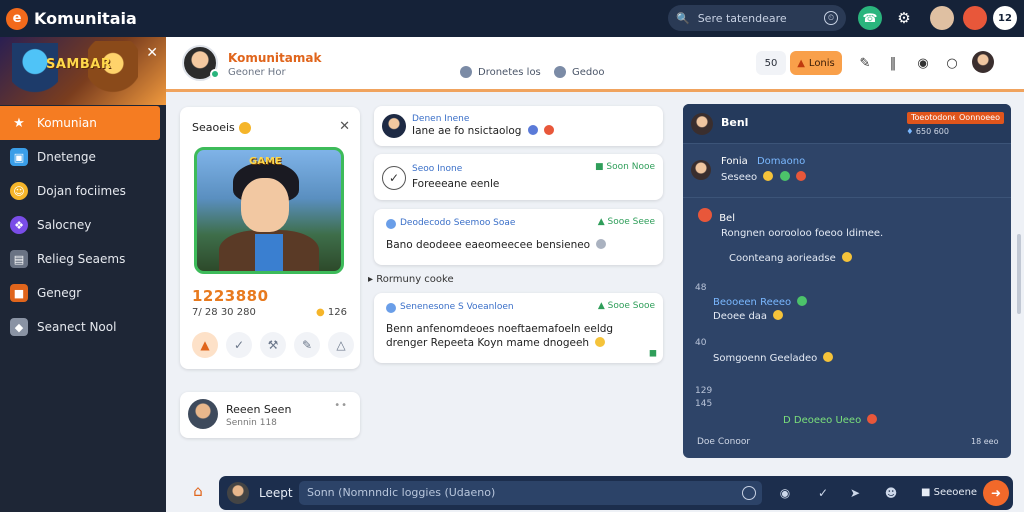 The width and height of the screenshot is (1024, 512). I want to click on chat-action-icon: ✎, so click(307, 345).